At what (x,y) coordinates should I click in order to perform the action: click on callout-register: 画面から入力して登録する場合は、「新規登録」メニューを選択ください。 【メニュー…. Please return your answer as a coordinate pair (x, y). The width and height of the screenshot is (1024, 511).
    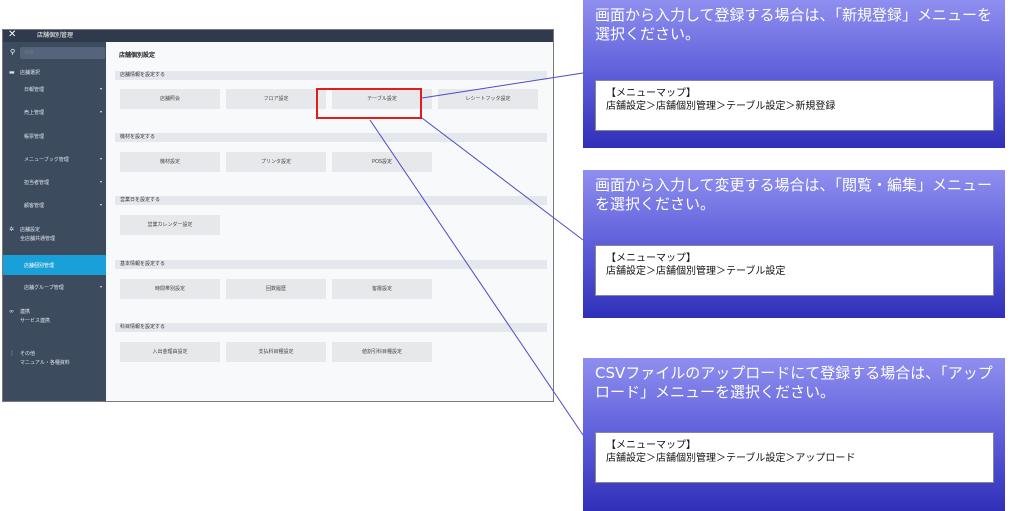
    Looking at the image, I should click on (794, 74).